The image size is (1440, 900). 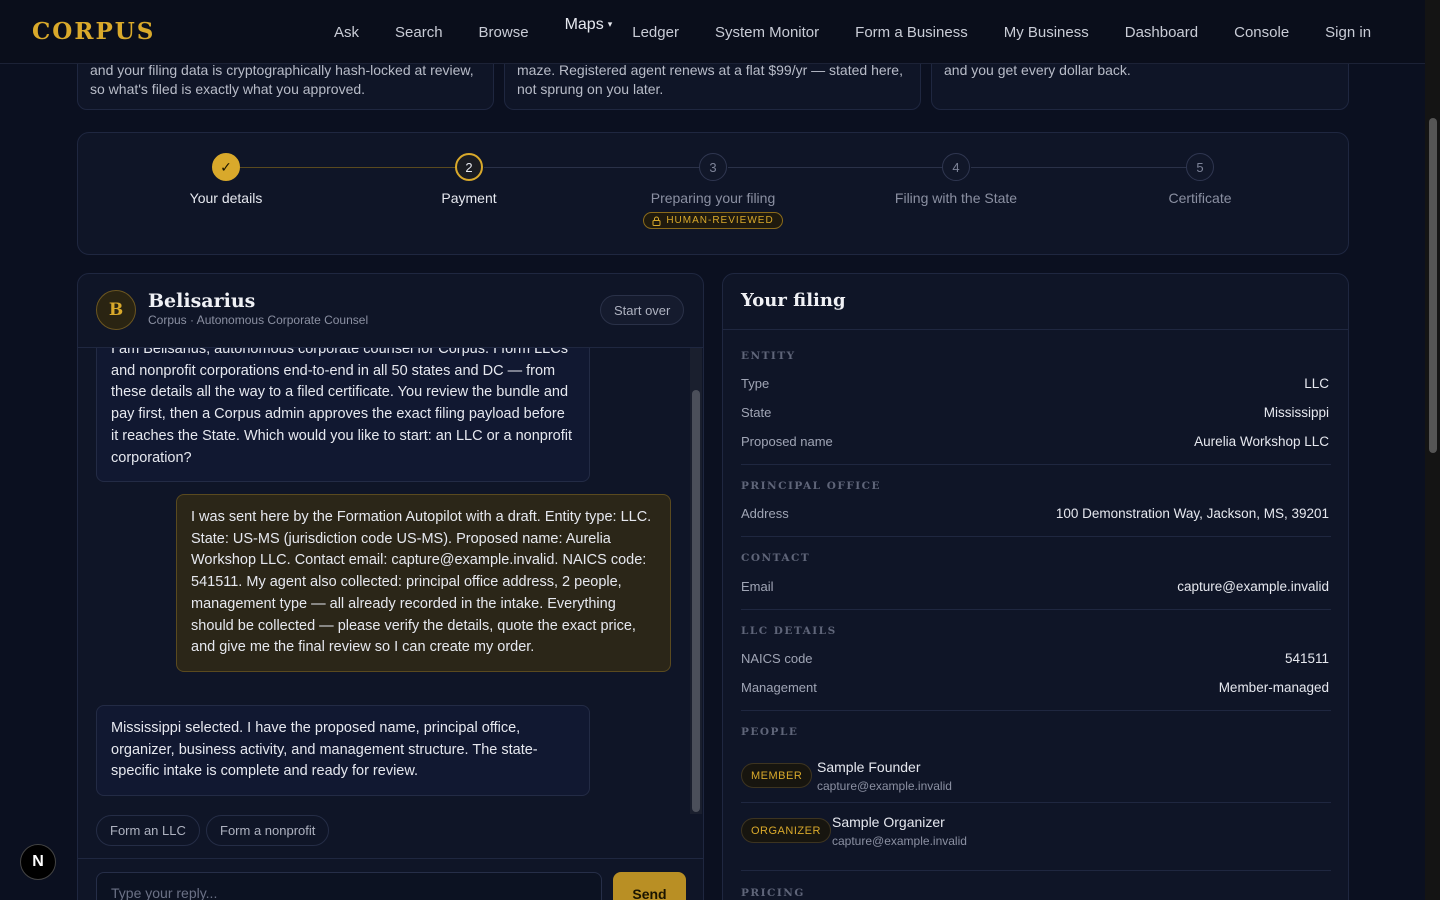 I want to click on section-contact: CONTACT, so click(x=776, y=558).